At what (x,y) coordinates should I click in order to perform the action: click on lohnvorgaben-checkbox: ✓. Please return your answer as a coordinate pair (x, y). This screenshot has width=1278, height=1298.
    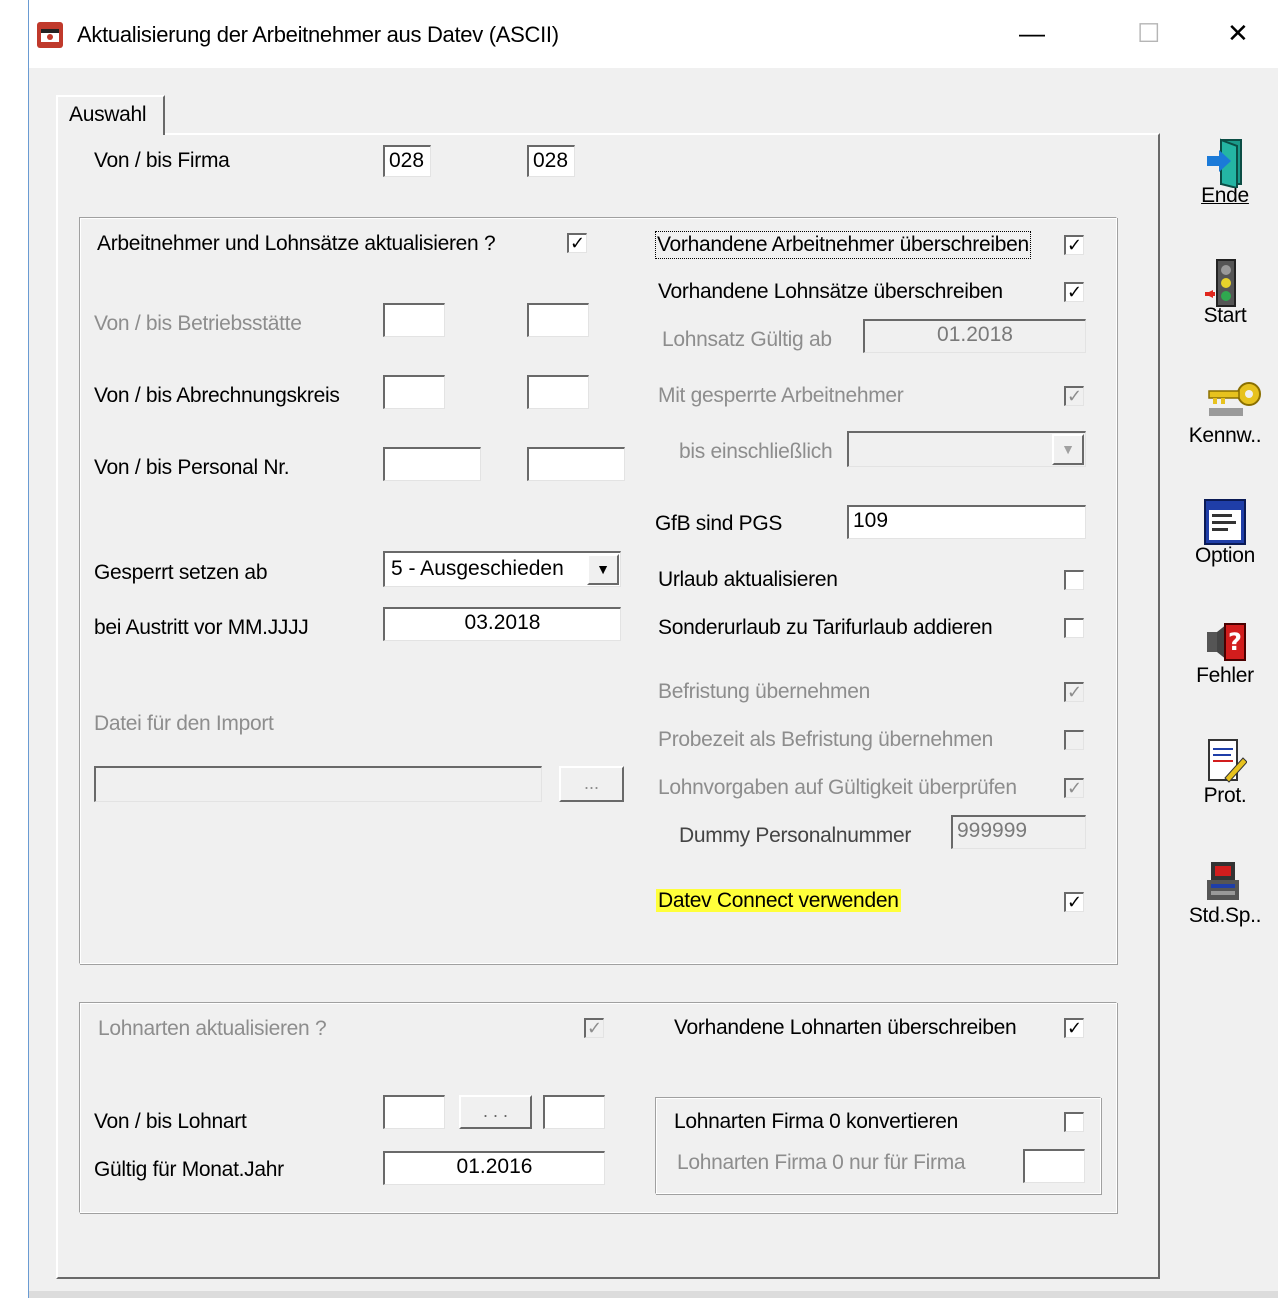
    Looking at the image, I should click on (1074, 788).